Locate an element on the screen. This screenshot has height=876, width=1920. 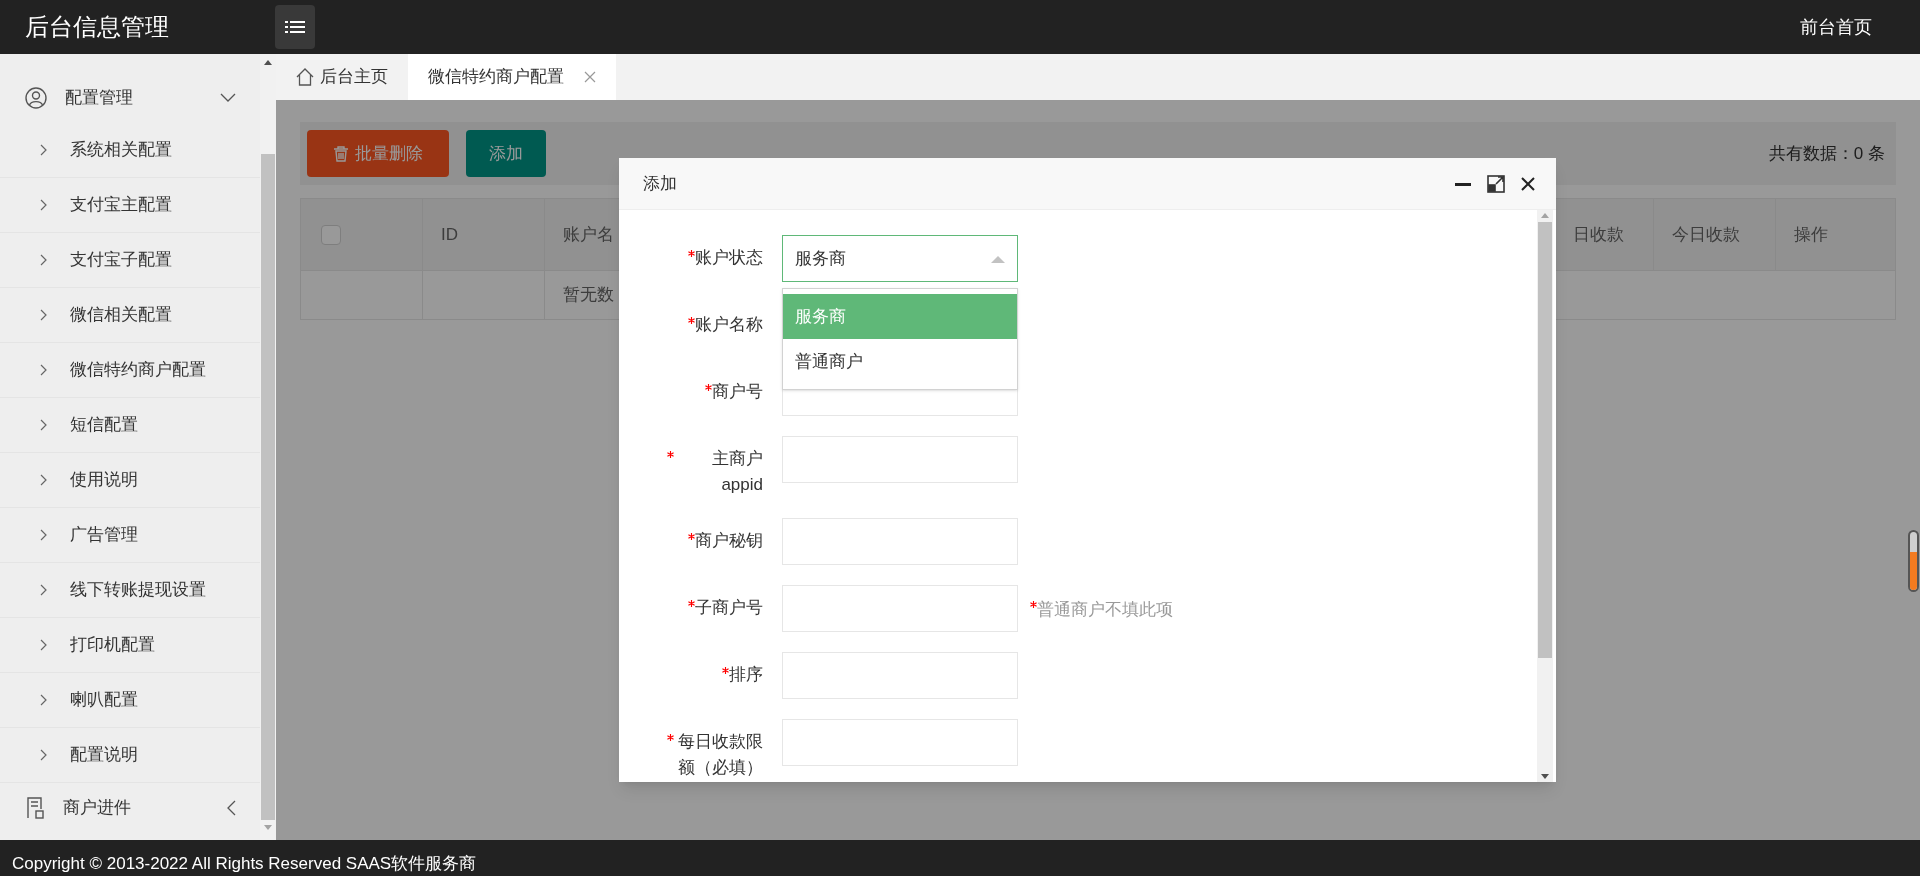
app-title: 后台信息管理 is located at coordinates (97, 27).